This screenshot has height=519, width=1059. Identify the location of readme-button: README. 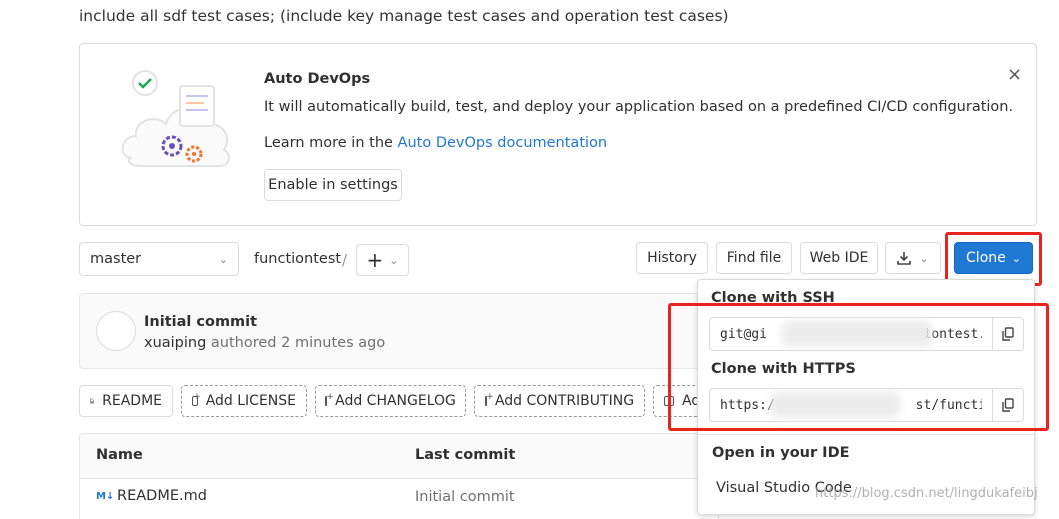
(126, 401).